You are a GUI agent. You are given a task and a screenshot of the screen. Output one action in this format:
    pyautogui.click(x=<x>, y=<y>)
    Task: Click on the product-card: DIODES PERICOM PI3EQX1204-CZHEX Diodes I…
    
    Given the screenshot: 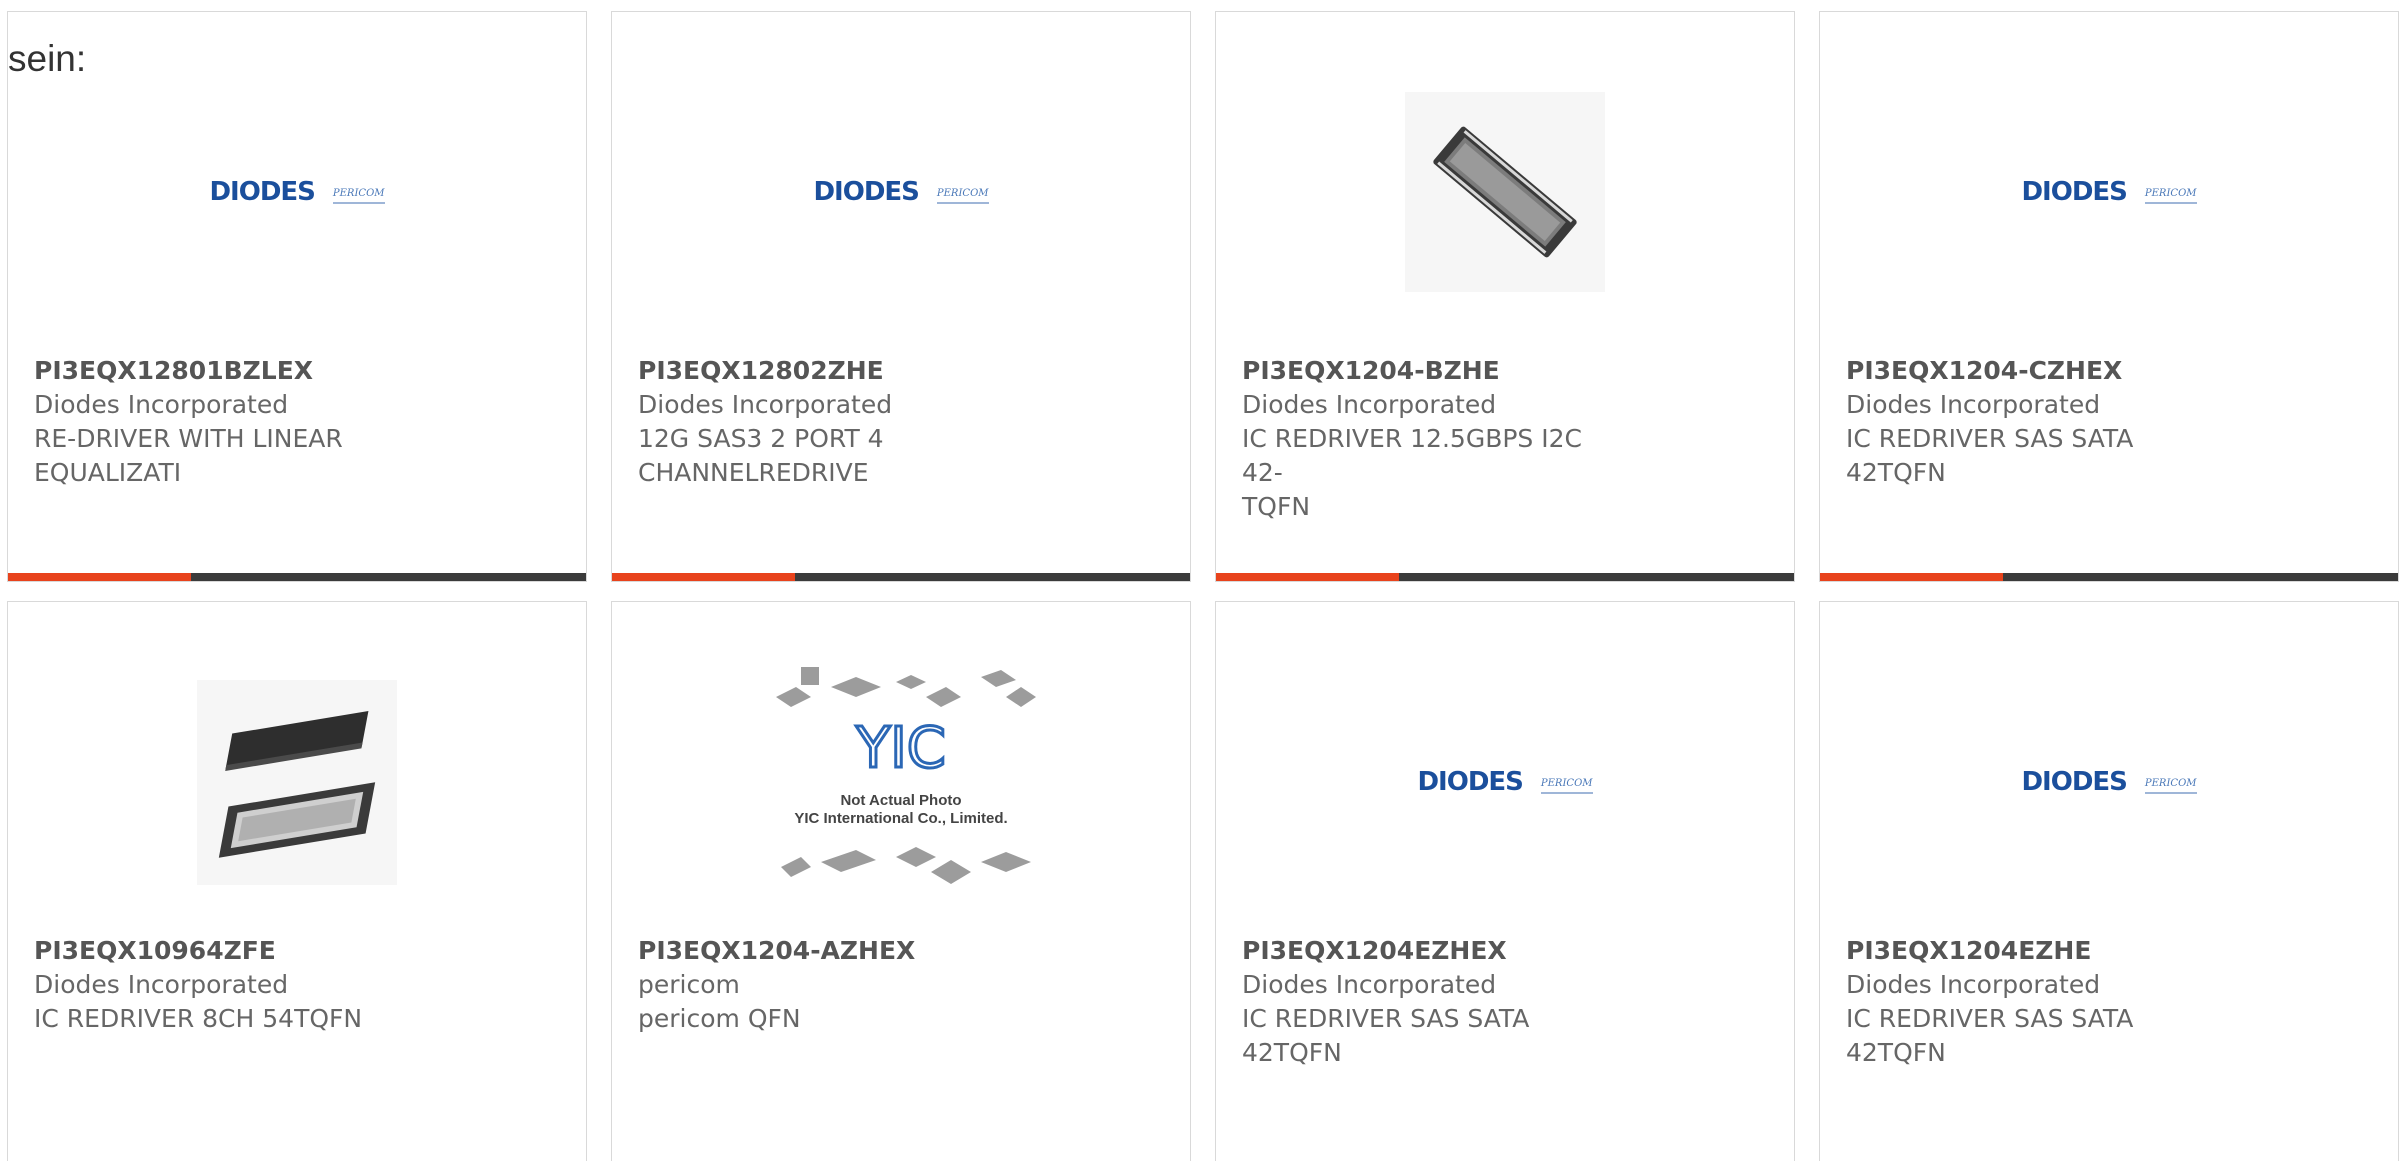 What is the action you would take?
    pyautogui.click(x=2109, y=296)
    